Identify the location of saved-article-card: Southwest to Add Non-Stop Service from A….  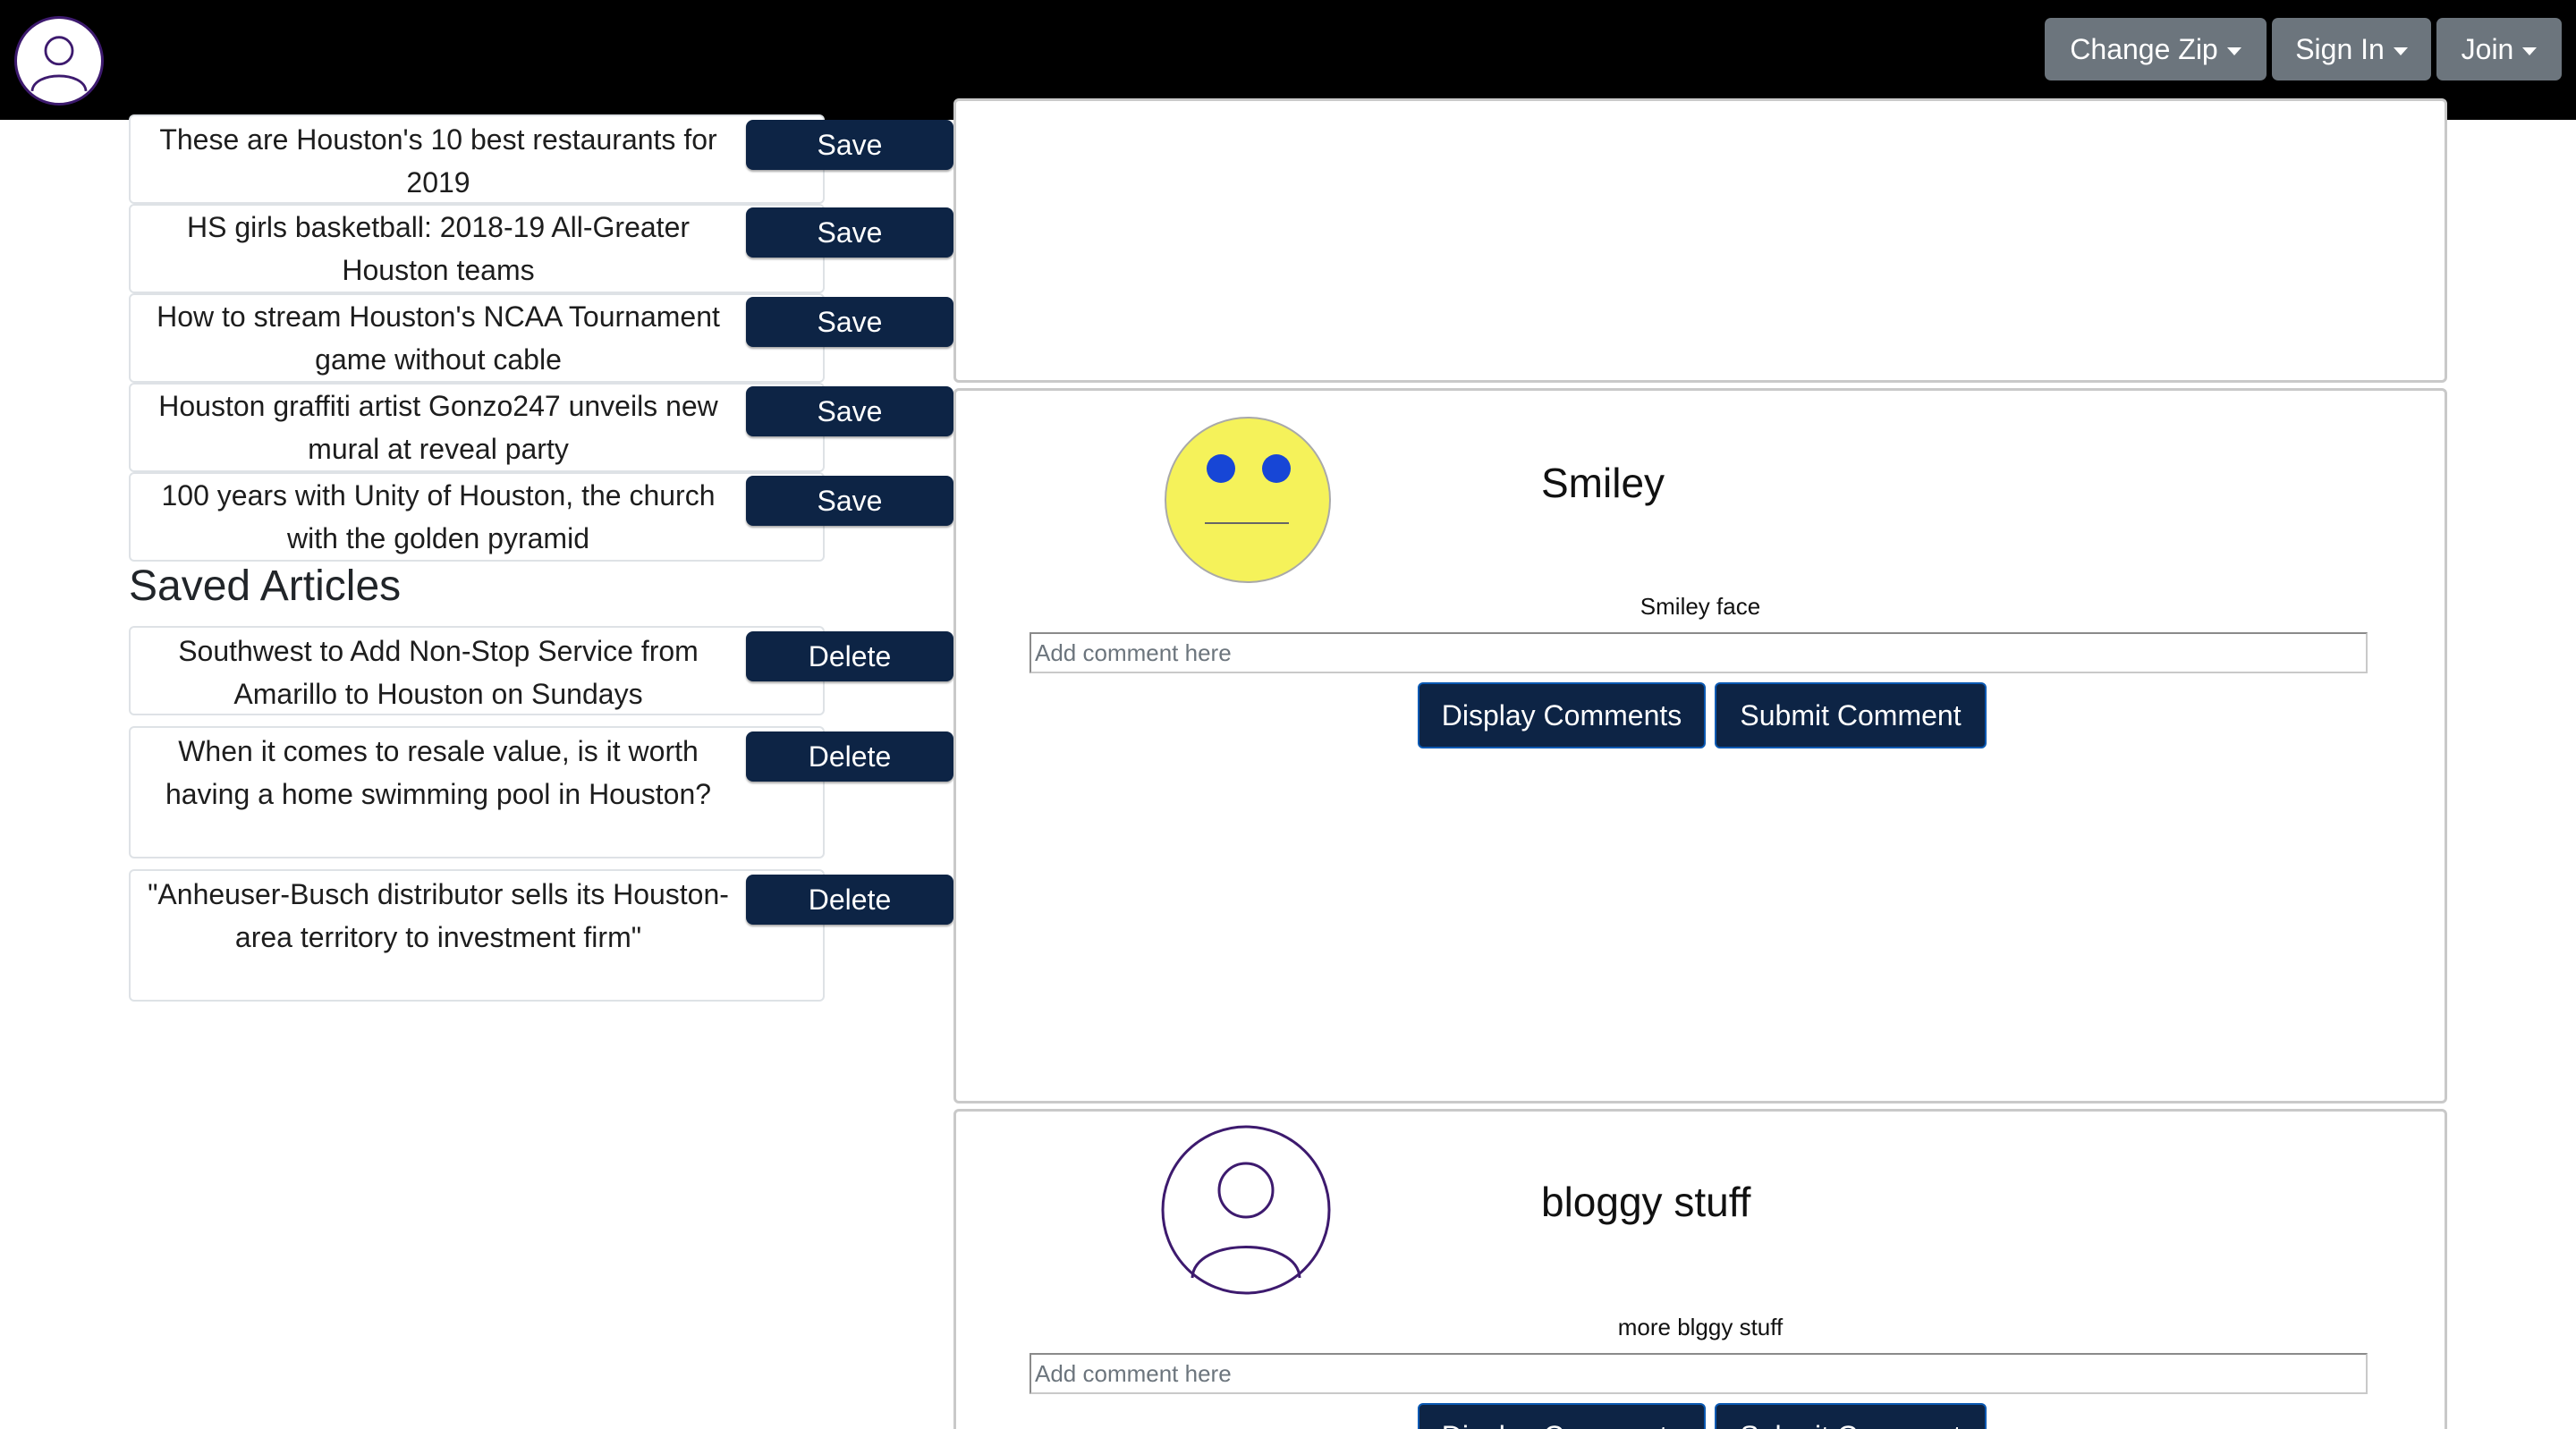
(541, 670).